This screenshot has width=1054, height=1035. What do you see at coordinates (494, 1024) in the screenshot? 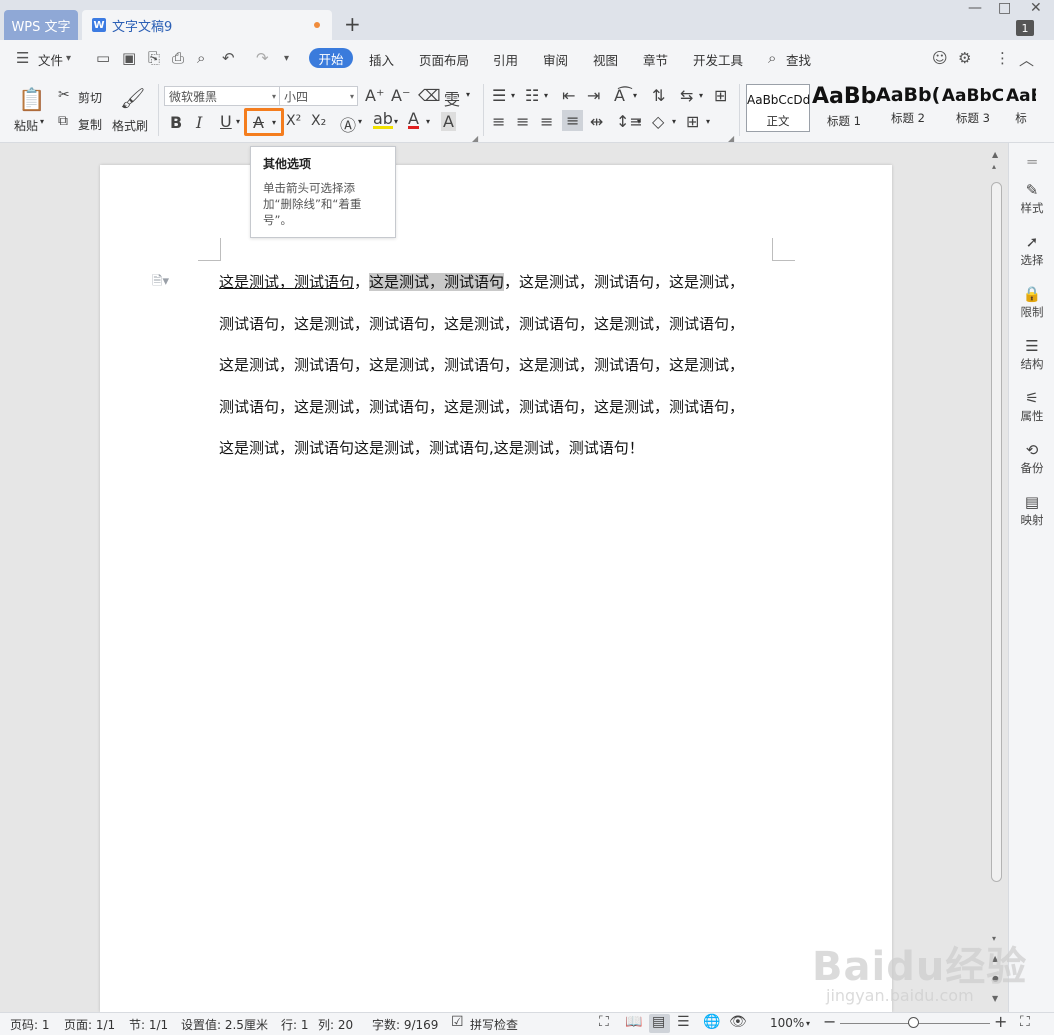
I see `spell-check-button: 拼写检查` at bounding box center [494, 1024].